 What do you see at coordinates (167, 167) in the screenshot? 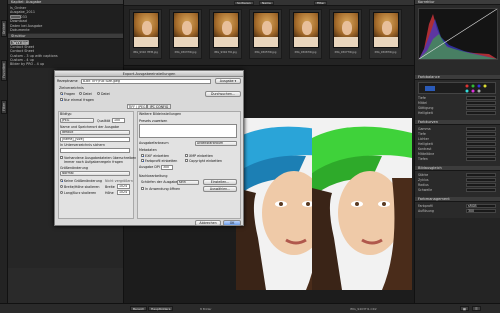
I see `dpi-field: 300` at bounding box center [167, 167].